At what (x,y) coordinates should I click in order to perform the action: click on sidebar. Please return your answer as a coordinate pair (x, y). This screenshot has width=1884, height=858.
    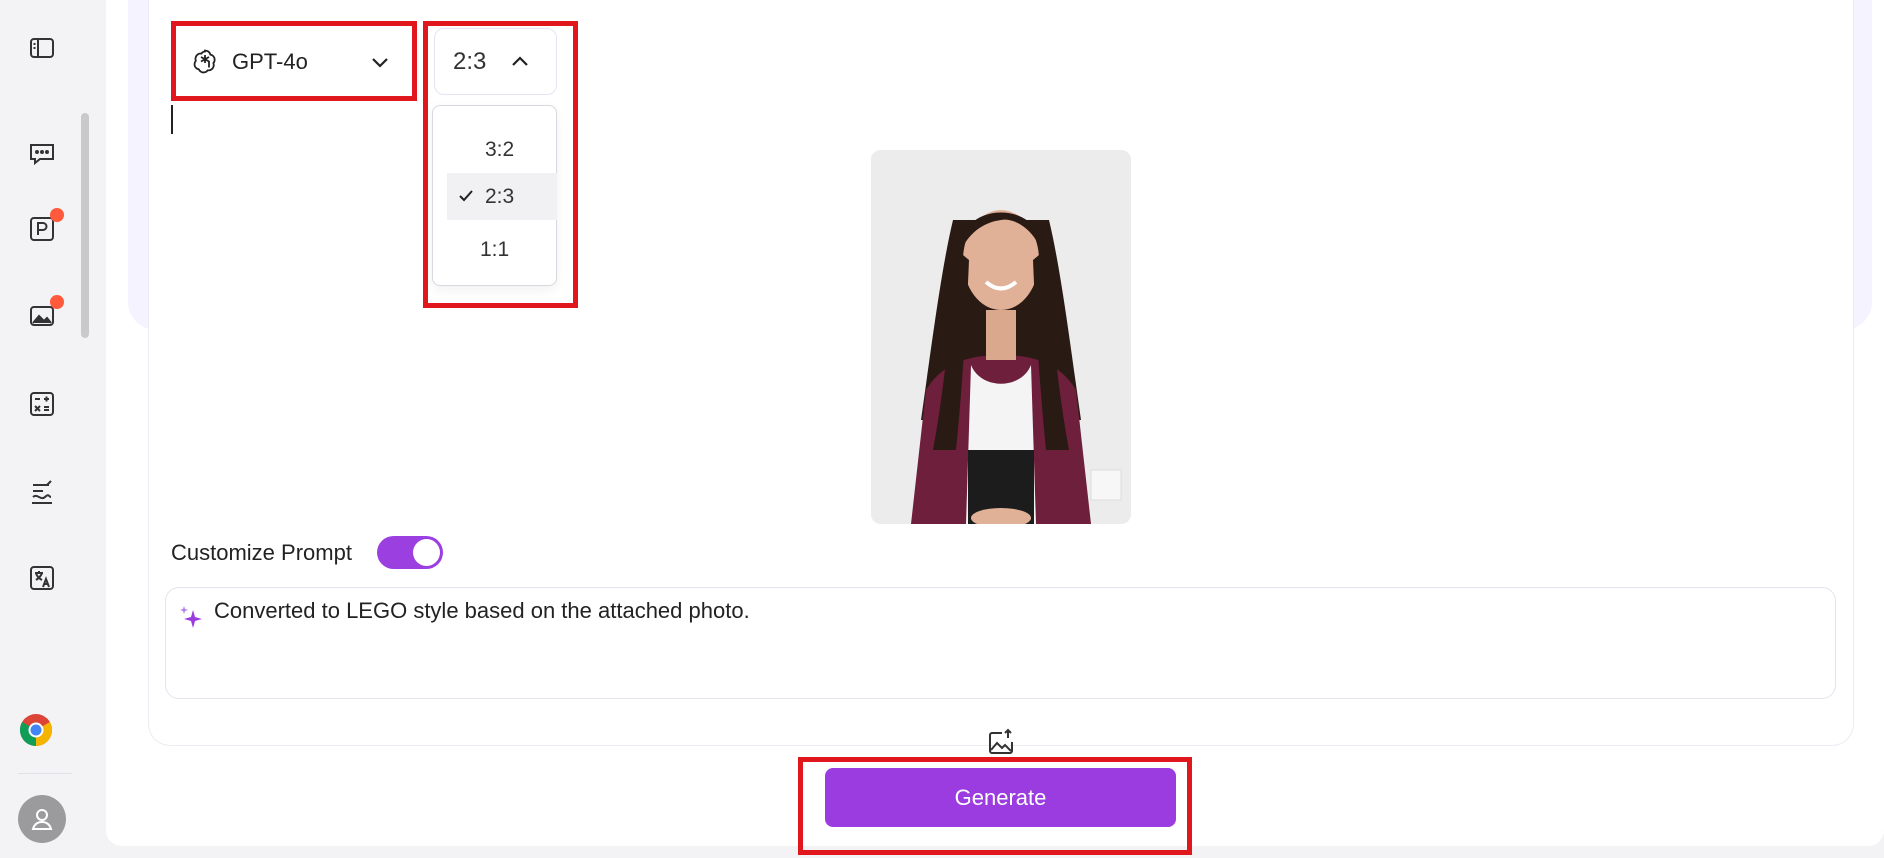
    Looking at the image, I should click on (52, 429).